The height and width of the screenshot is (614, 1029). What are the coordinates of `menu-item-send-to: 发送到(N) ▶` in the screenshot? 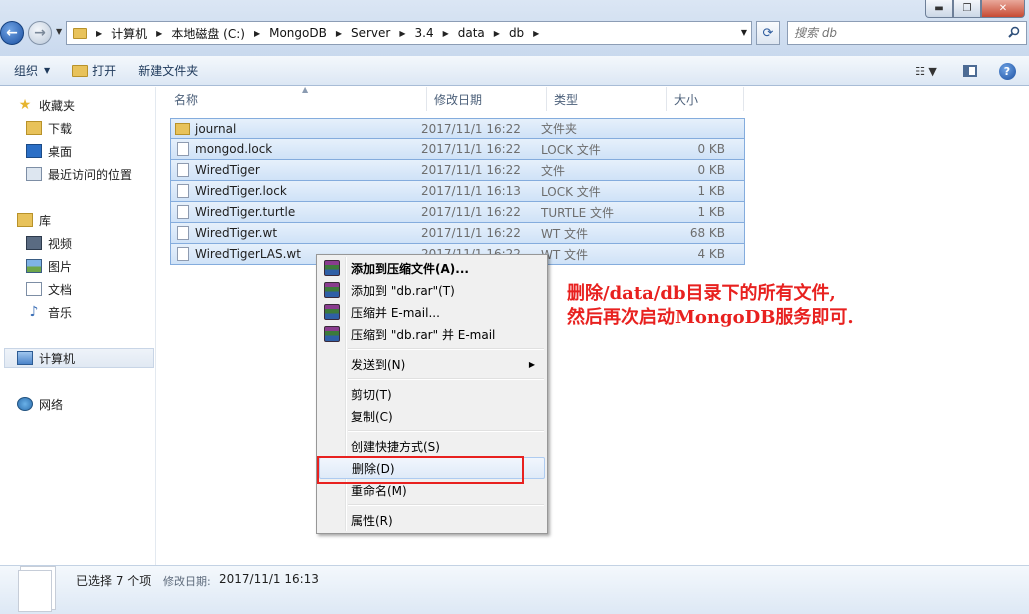 It's located at (432, 364).